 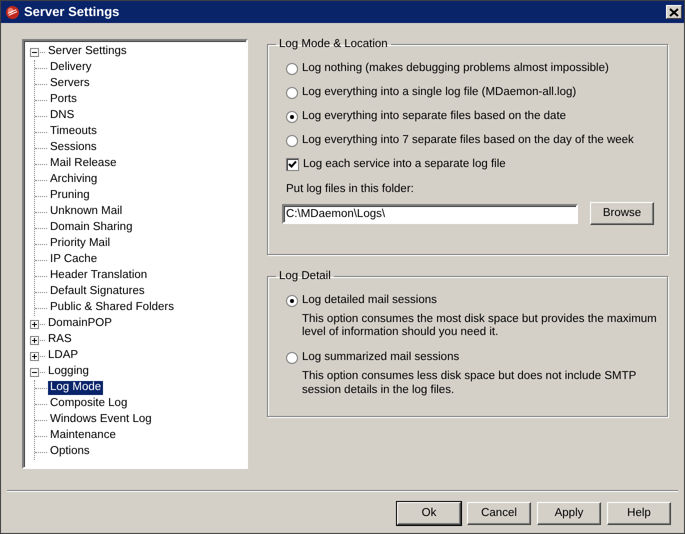 I want to click on tree-item: Windows Event Log, so click(x=101, y=420).